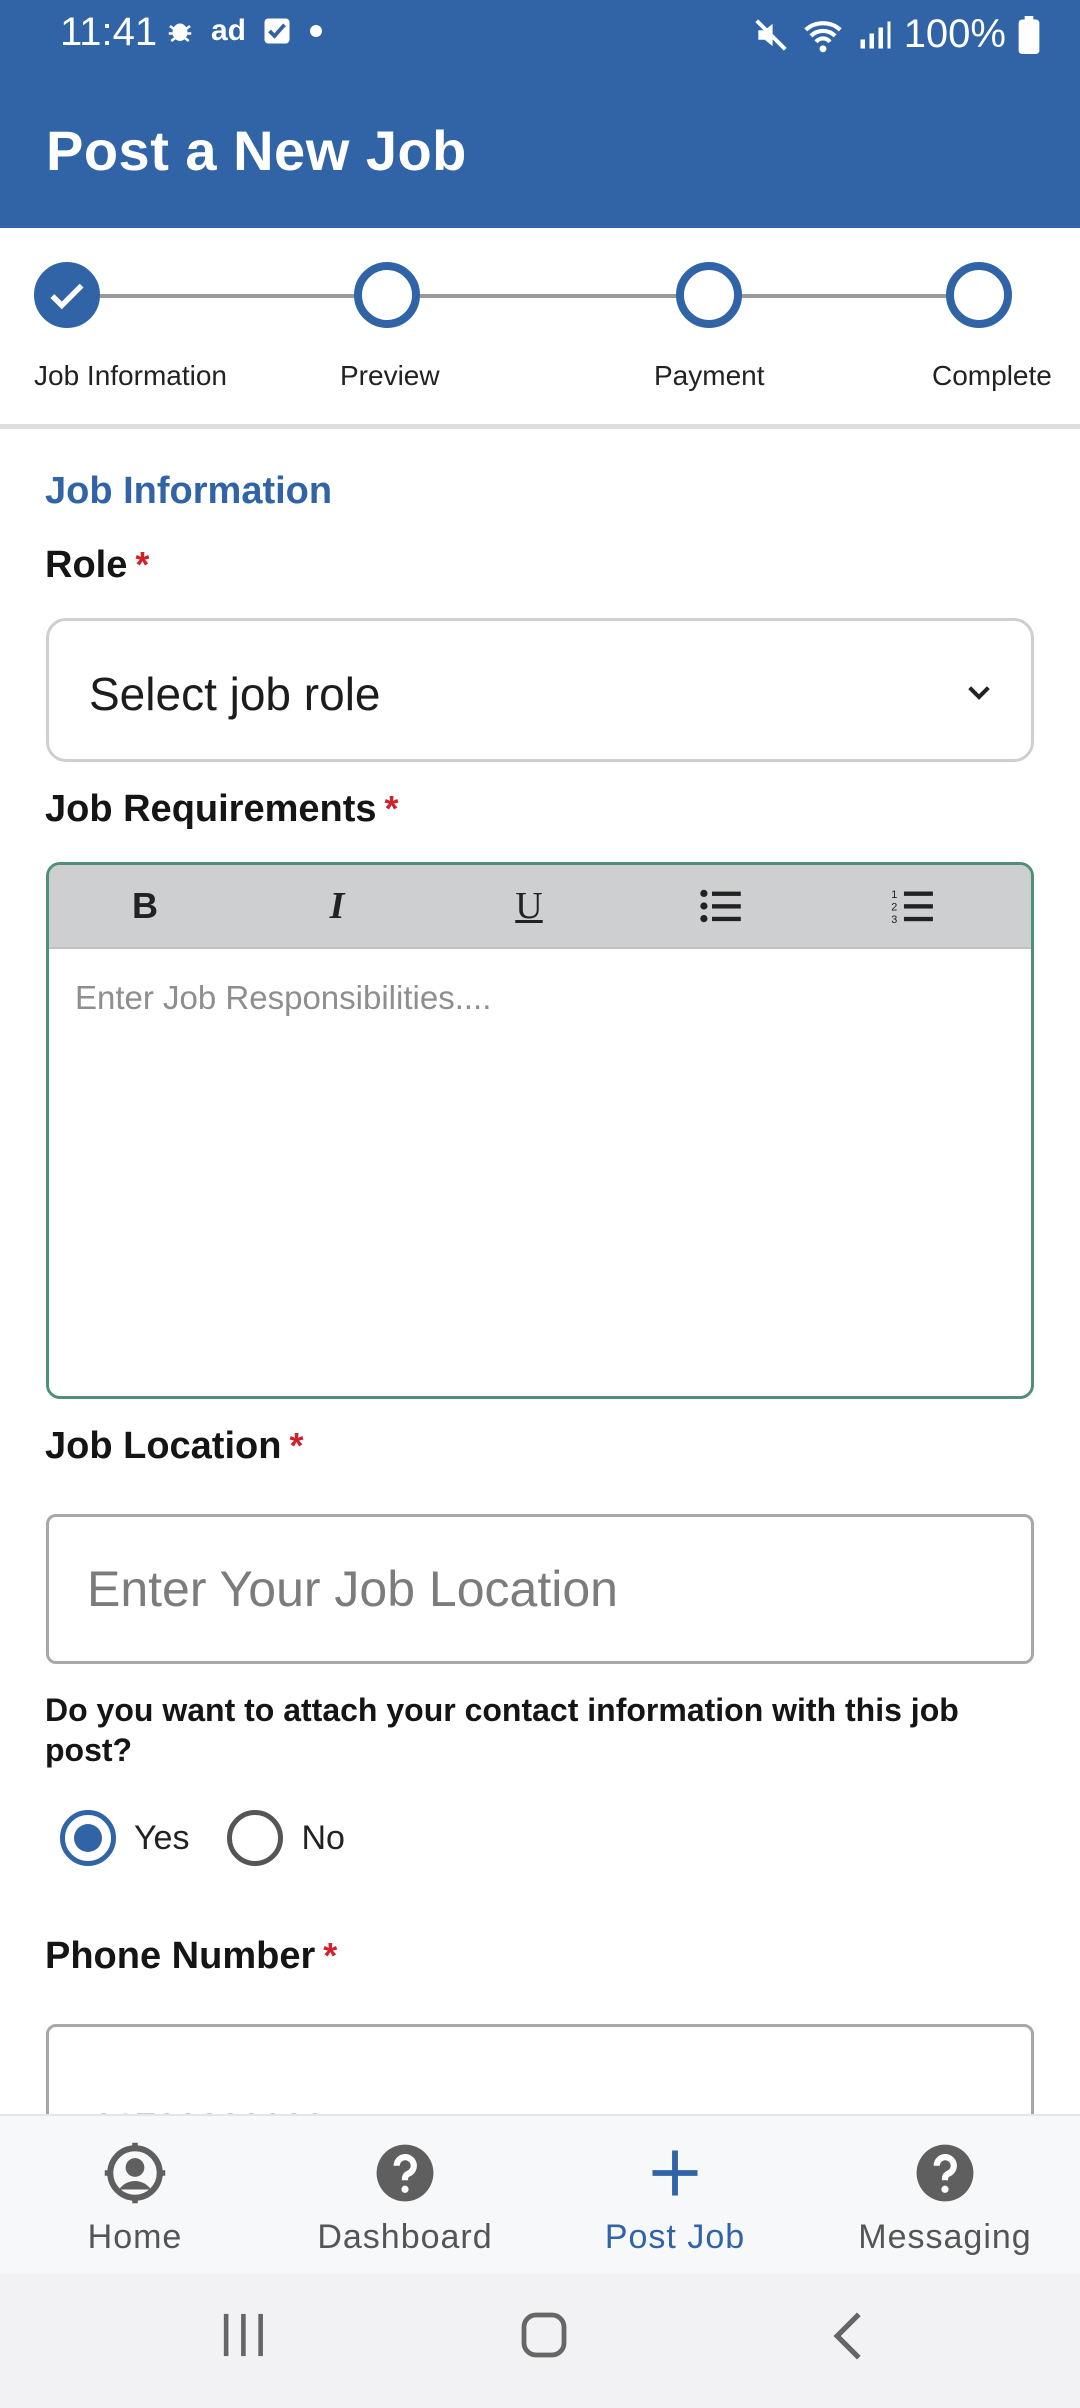 The height and width of the screenshot is (2408, 1080). What do you see at coordinates (390, 375) in the screenshot?
I see `step-label: Preview` at bounding box center [390, 375].